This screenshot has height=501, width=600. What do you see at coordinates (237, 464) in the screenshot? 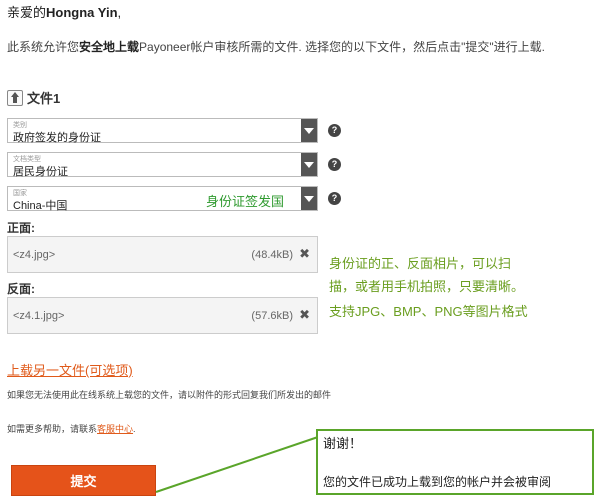
I see `callout-line` at bounding box center [237, 464].